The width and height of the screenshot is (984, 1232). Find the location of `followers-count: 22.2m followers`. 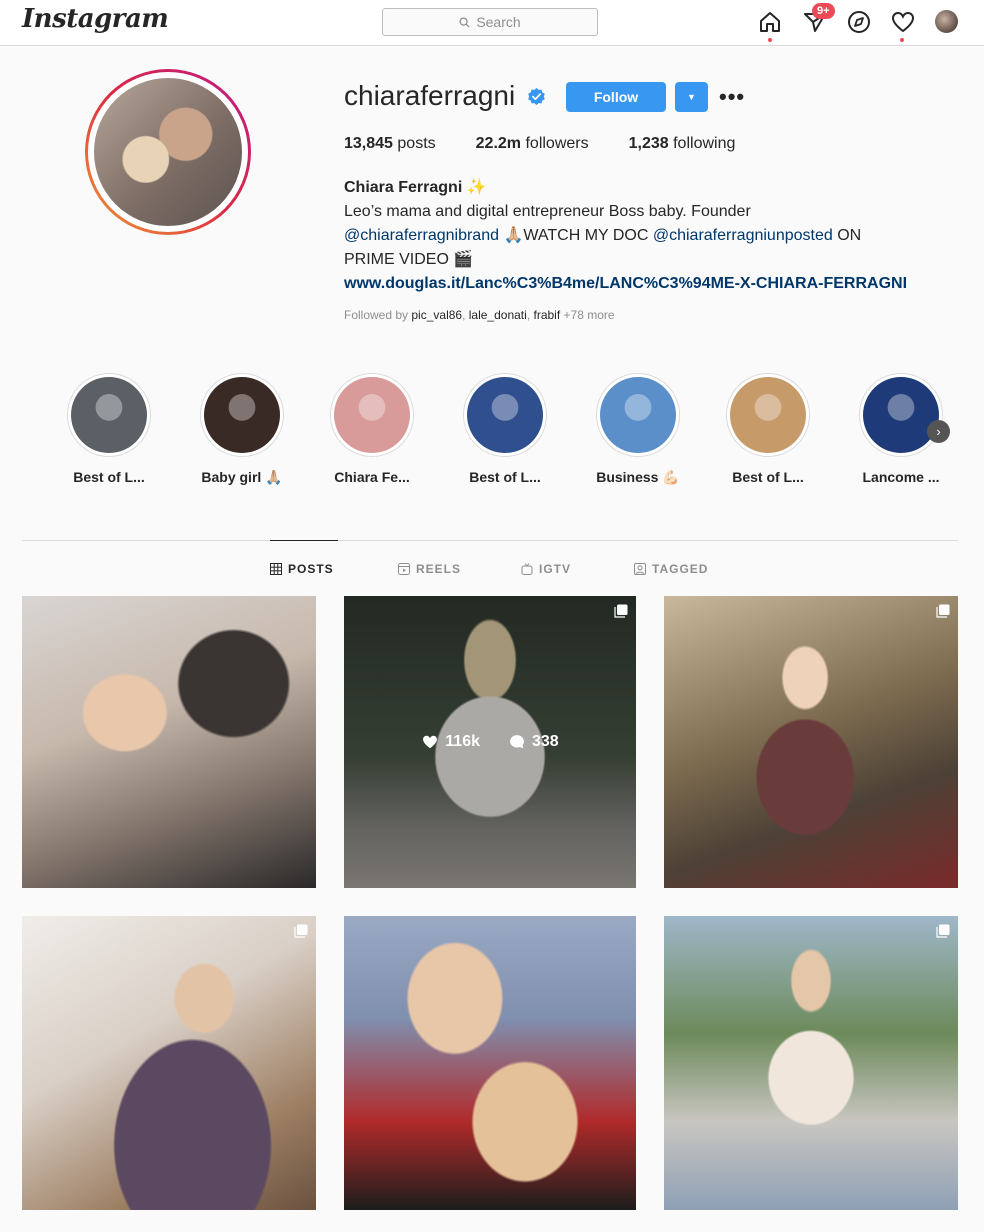

followers-count: 22.2m followers is located at coordinates (532, 144).